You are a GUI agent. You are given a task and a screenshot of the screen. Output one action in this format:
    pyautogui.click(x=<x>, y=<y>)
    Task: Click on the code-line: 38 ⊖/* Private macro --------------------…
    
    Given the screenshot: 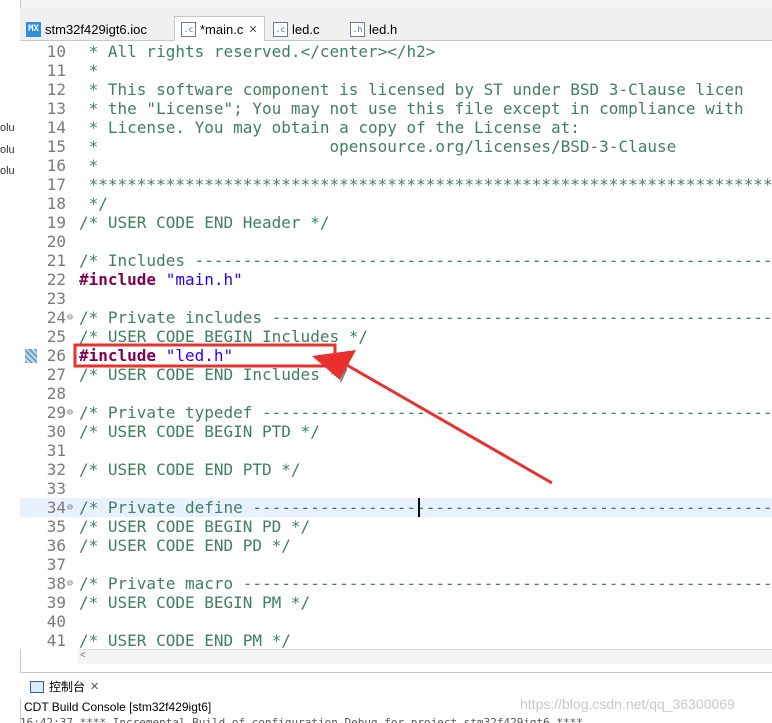 What is the action you would take?
    pyautogui.click(x=396, y=583)
    